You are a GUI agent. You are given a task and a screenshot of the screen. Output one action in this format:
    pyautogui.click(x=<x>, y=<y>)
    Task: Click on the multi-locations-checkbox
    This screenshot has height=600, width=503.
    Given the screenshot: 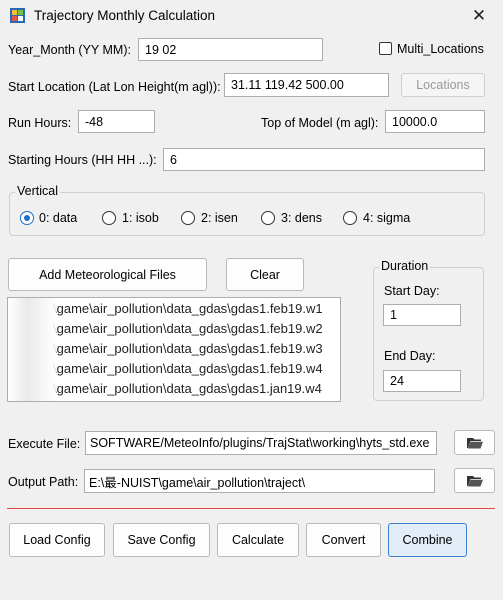 What is the action you would take?
    pyautogui.click(x=385, y=48)
    